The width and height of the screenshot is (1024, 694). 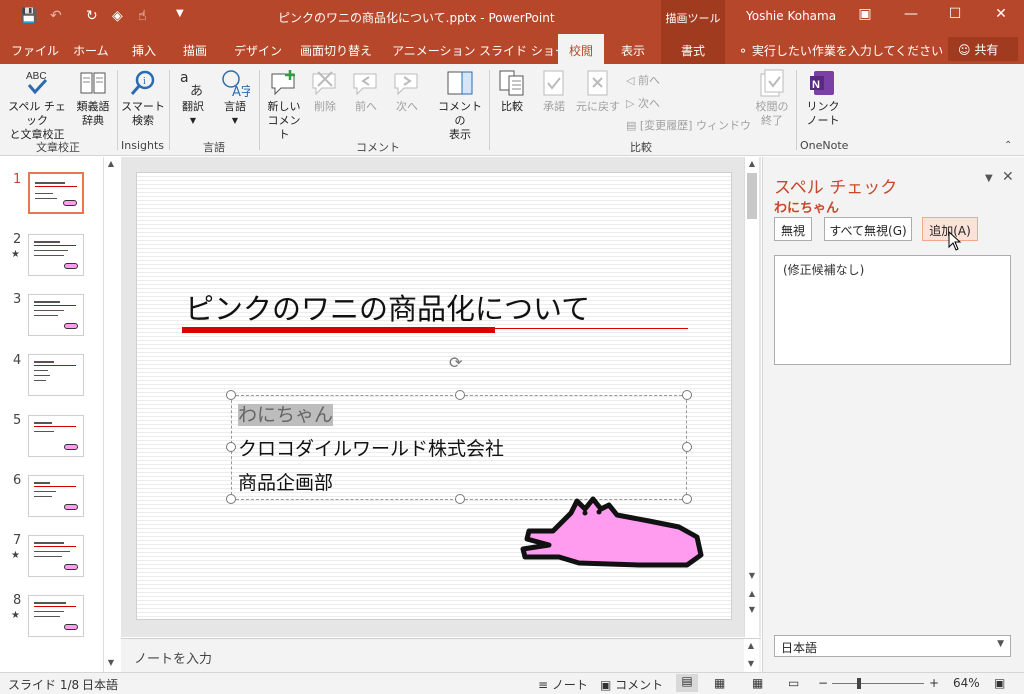 What do you see at coordinates (955, 14) in the screenshot?
I see `maximize-icon: ☐` at bounding box center [955, 14].